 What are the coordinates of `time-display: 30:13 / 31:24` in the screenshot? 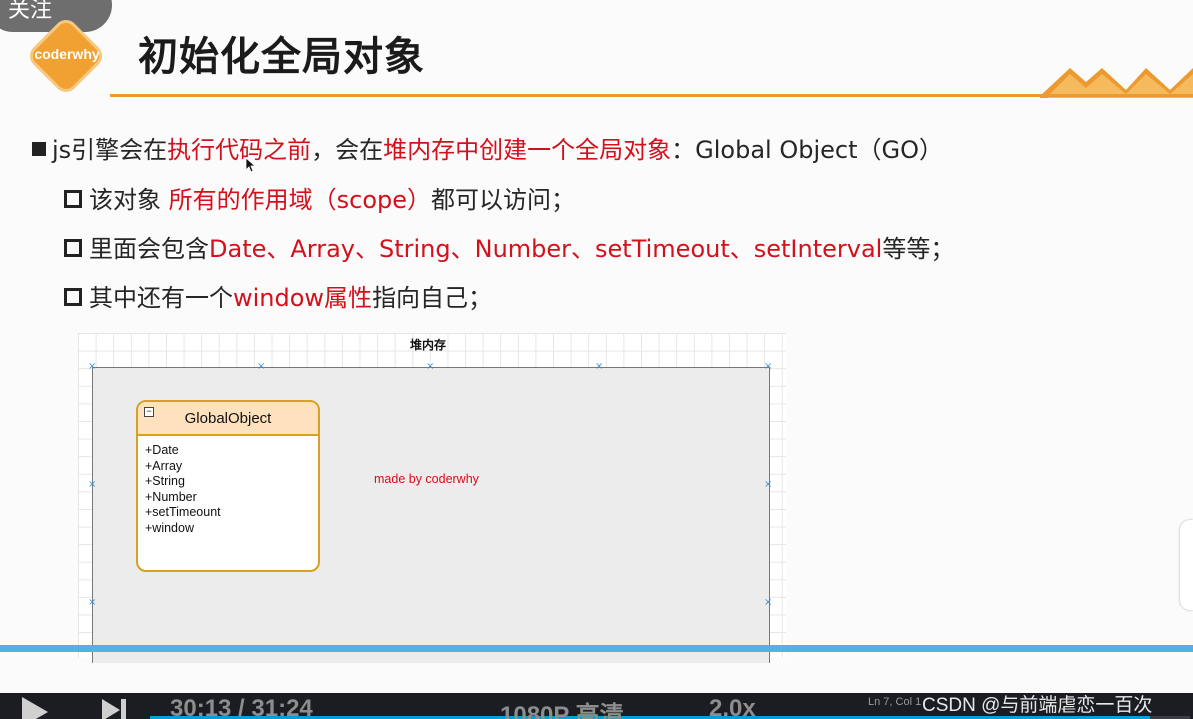 It's located at (241, 707).